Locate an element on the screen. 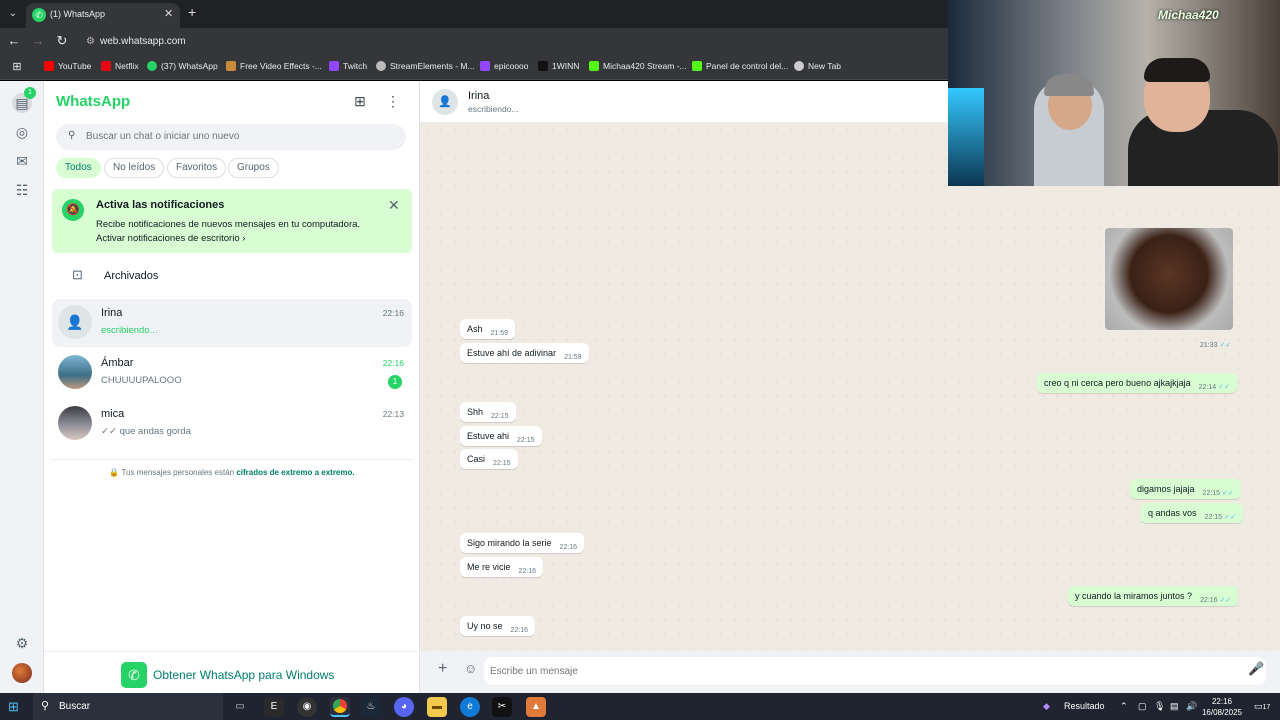  double-check-icon: ✓✓ is located at coordinates (109, 431).